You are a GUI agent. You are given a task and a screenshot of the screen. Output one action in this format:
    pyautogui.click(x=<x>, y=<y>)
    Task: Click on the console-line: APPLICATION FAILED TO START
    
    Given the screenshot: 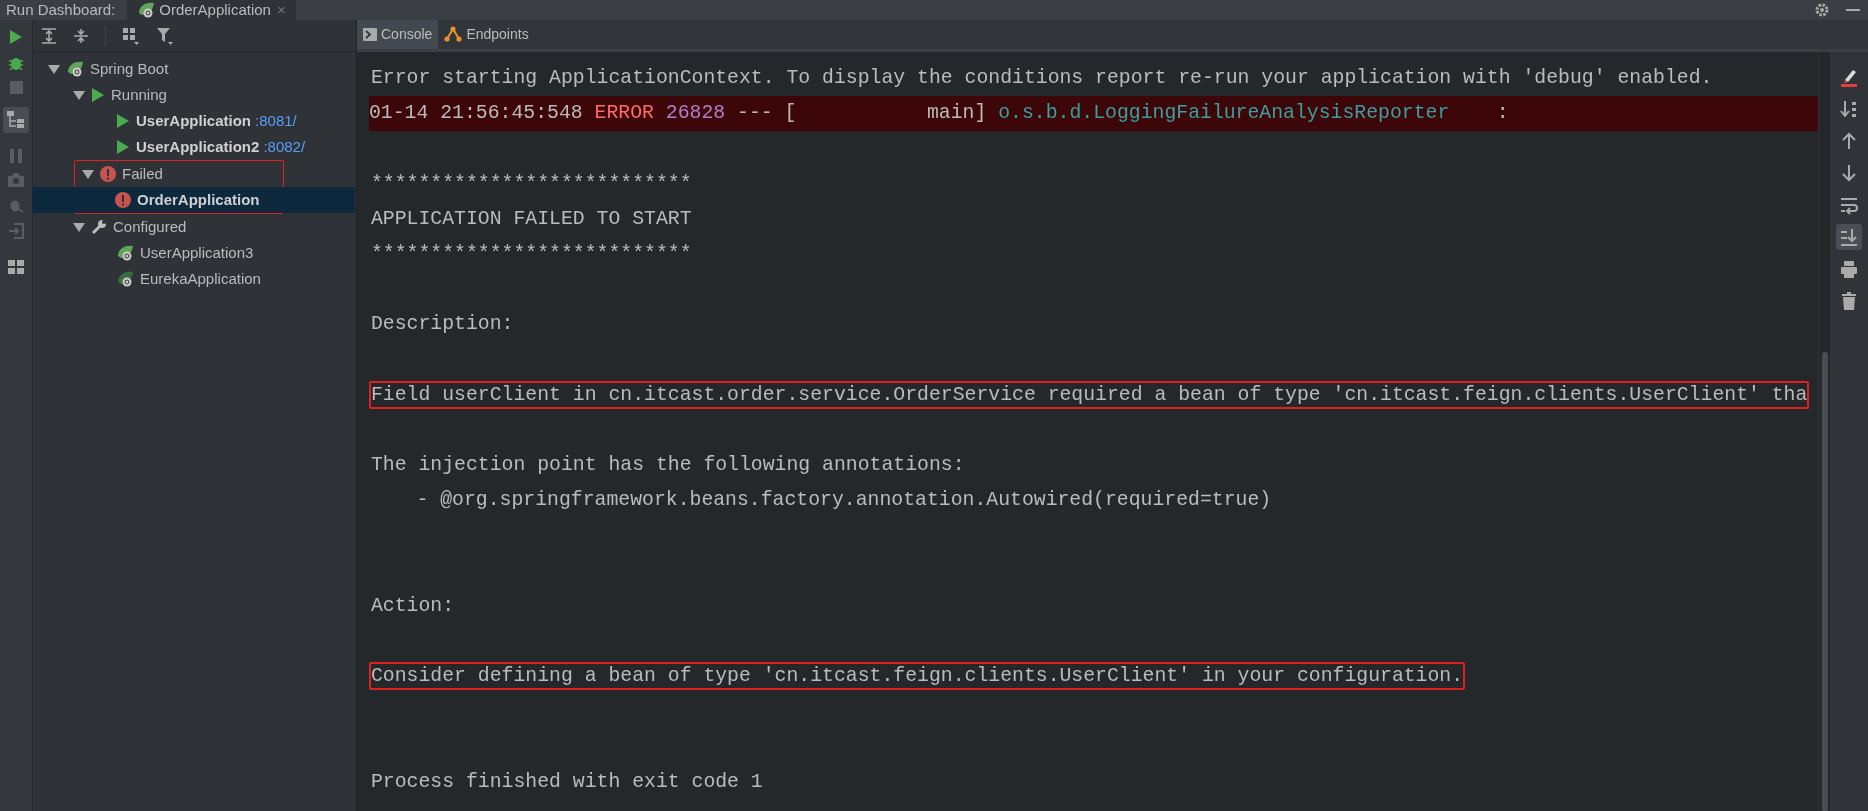 What is the action you would take?
    pyautogui.click(x=531, y=219)
    